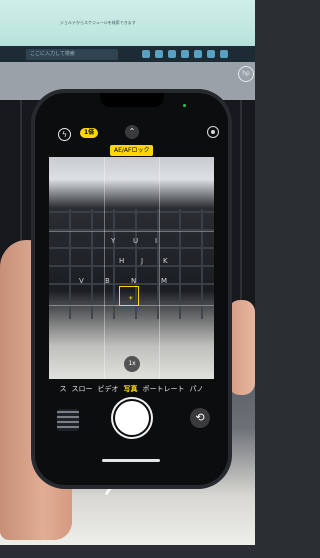 This screenshot has height=558, width=320. I want to click on key-label: U, so click(136, 241).